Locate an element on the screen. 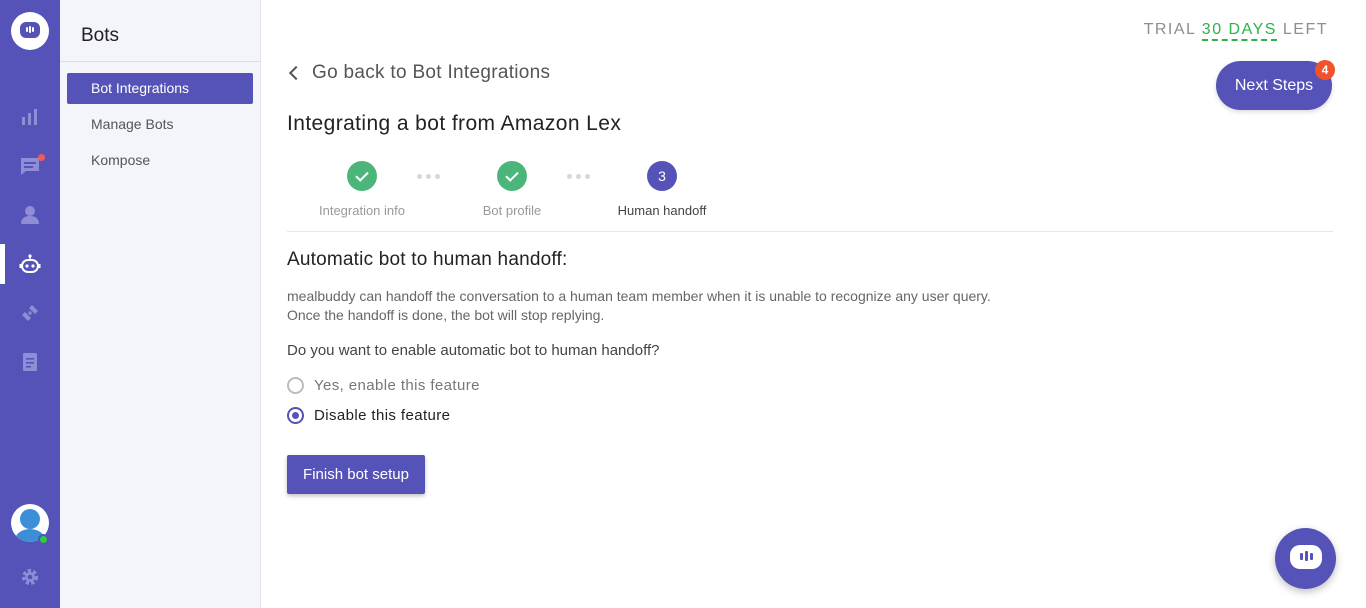  radio-label: Yes, enable this feature is located at coordinates (397, 385).